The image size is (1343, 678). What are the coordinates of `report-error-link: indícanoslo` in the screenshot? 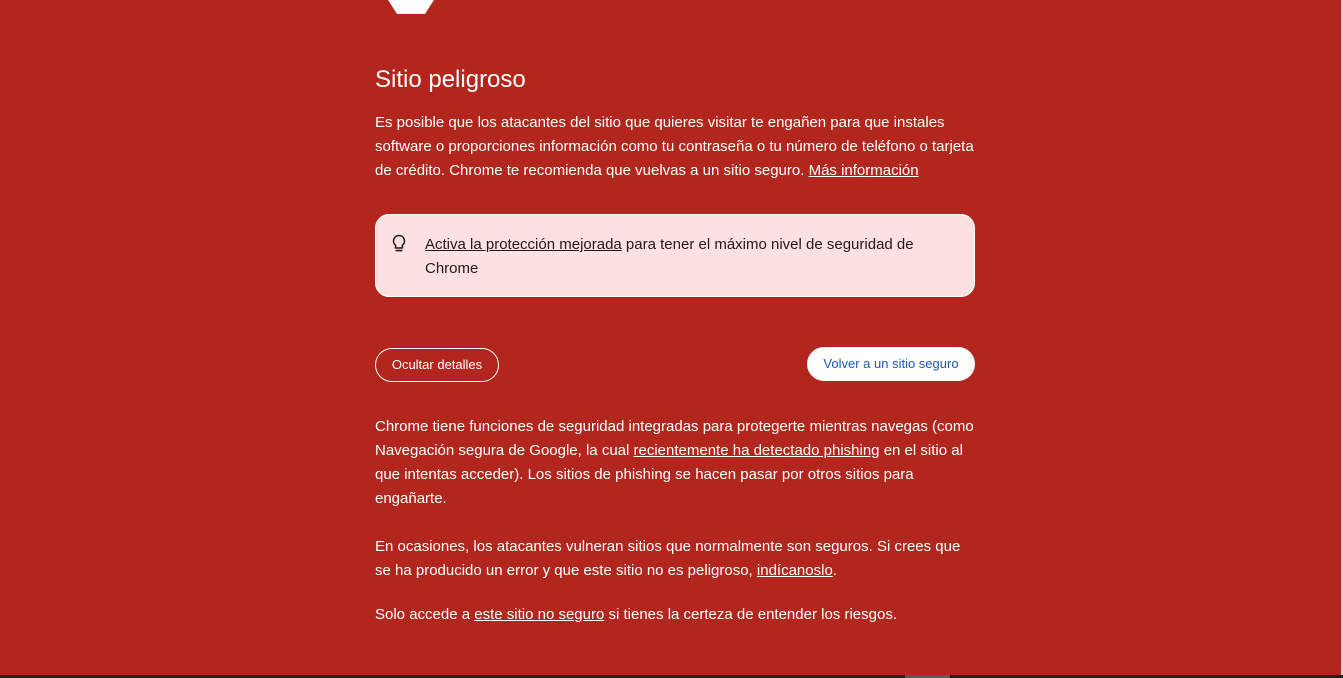 It's located at (795, 570).